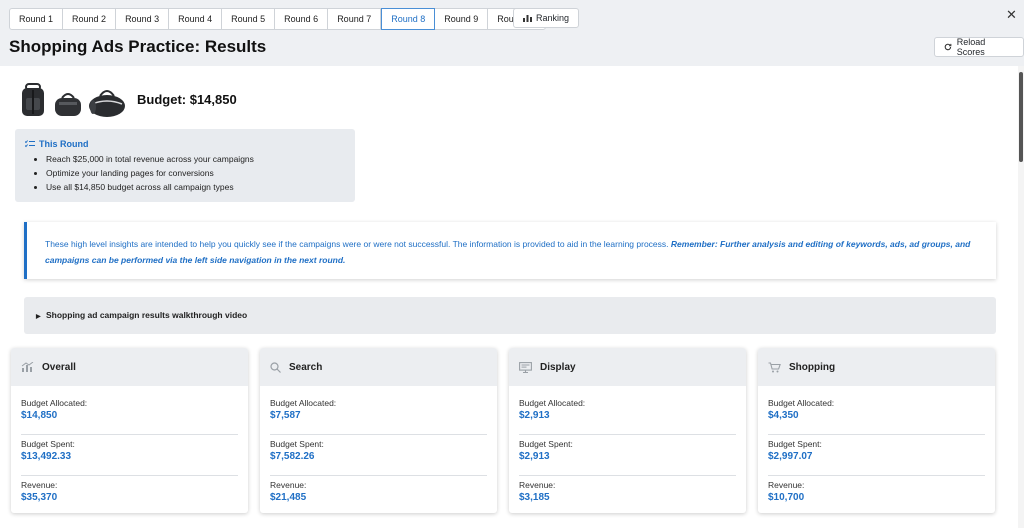 The width and height of the screenshot is (1024, 528). What do you see at coordinates (59, 367) in the screenshot?
I see `card-title: Overall` at bounding box center [59, 367].